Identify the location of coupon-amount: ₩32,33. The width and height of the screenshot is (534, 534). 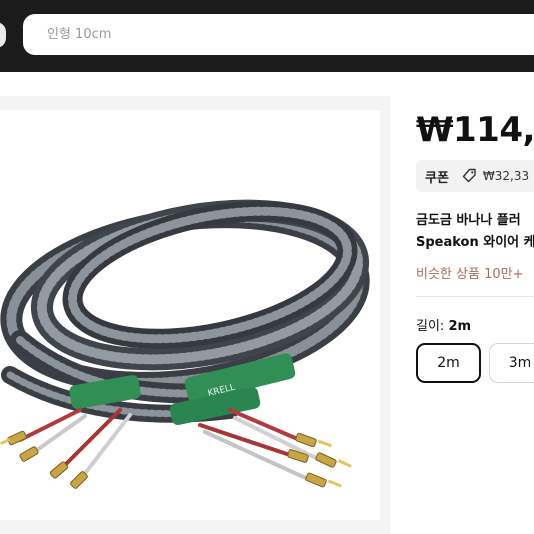
(506, 176).